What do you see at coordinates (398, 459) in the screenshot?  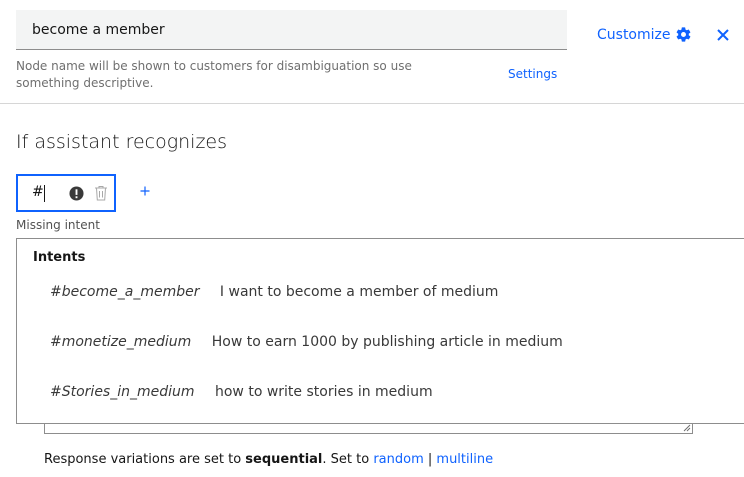 I see `random-link: random` at bounding box center [398, 459].